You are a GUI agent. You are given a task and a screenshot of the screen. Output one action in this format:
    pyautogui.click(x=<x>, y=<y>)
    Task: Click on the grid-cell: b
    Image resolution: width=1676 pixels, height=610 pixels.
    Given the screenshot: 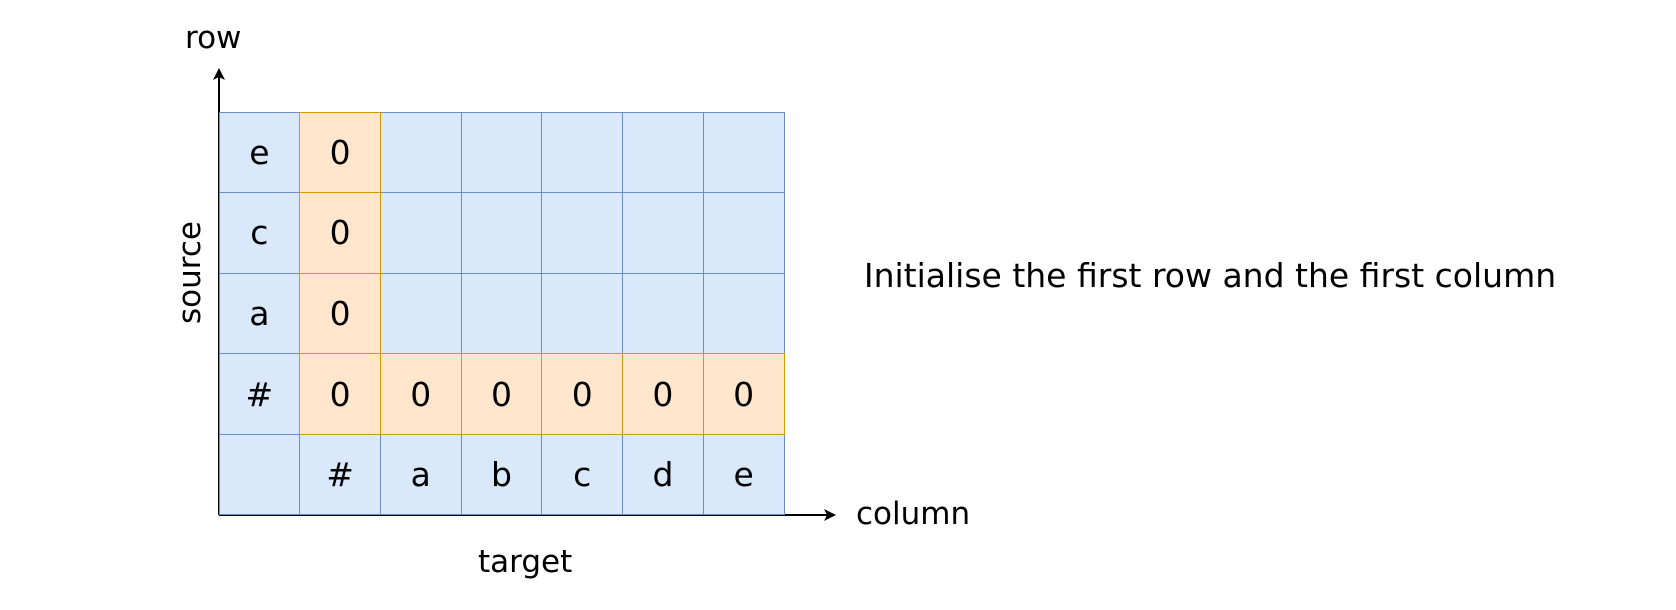 What is the action you would take?
    pyautogui.click(x=501, y=474)
    